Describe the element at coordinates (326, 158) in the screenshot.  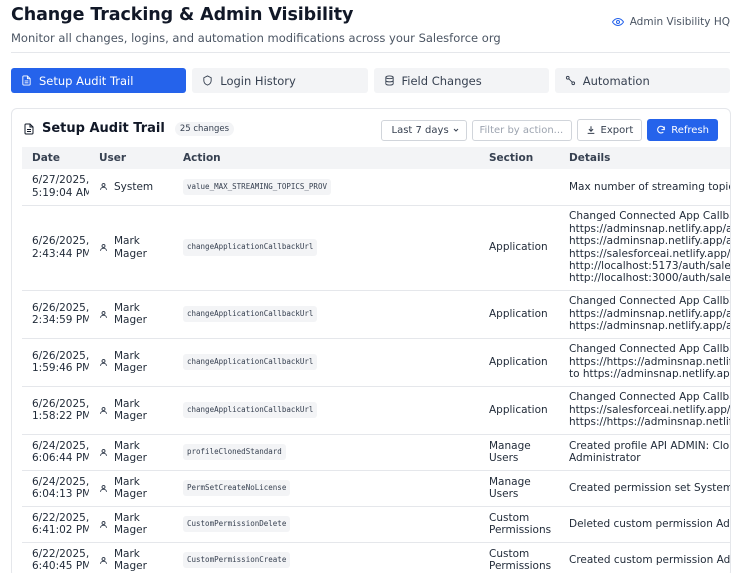
I see `column-header-action: Action` at that location.